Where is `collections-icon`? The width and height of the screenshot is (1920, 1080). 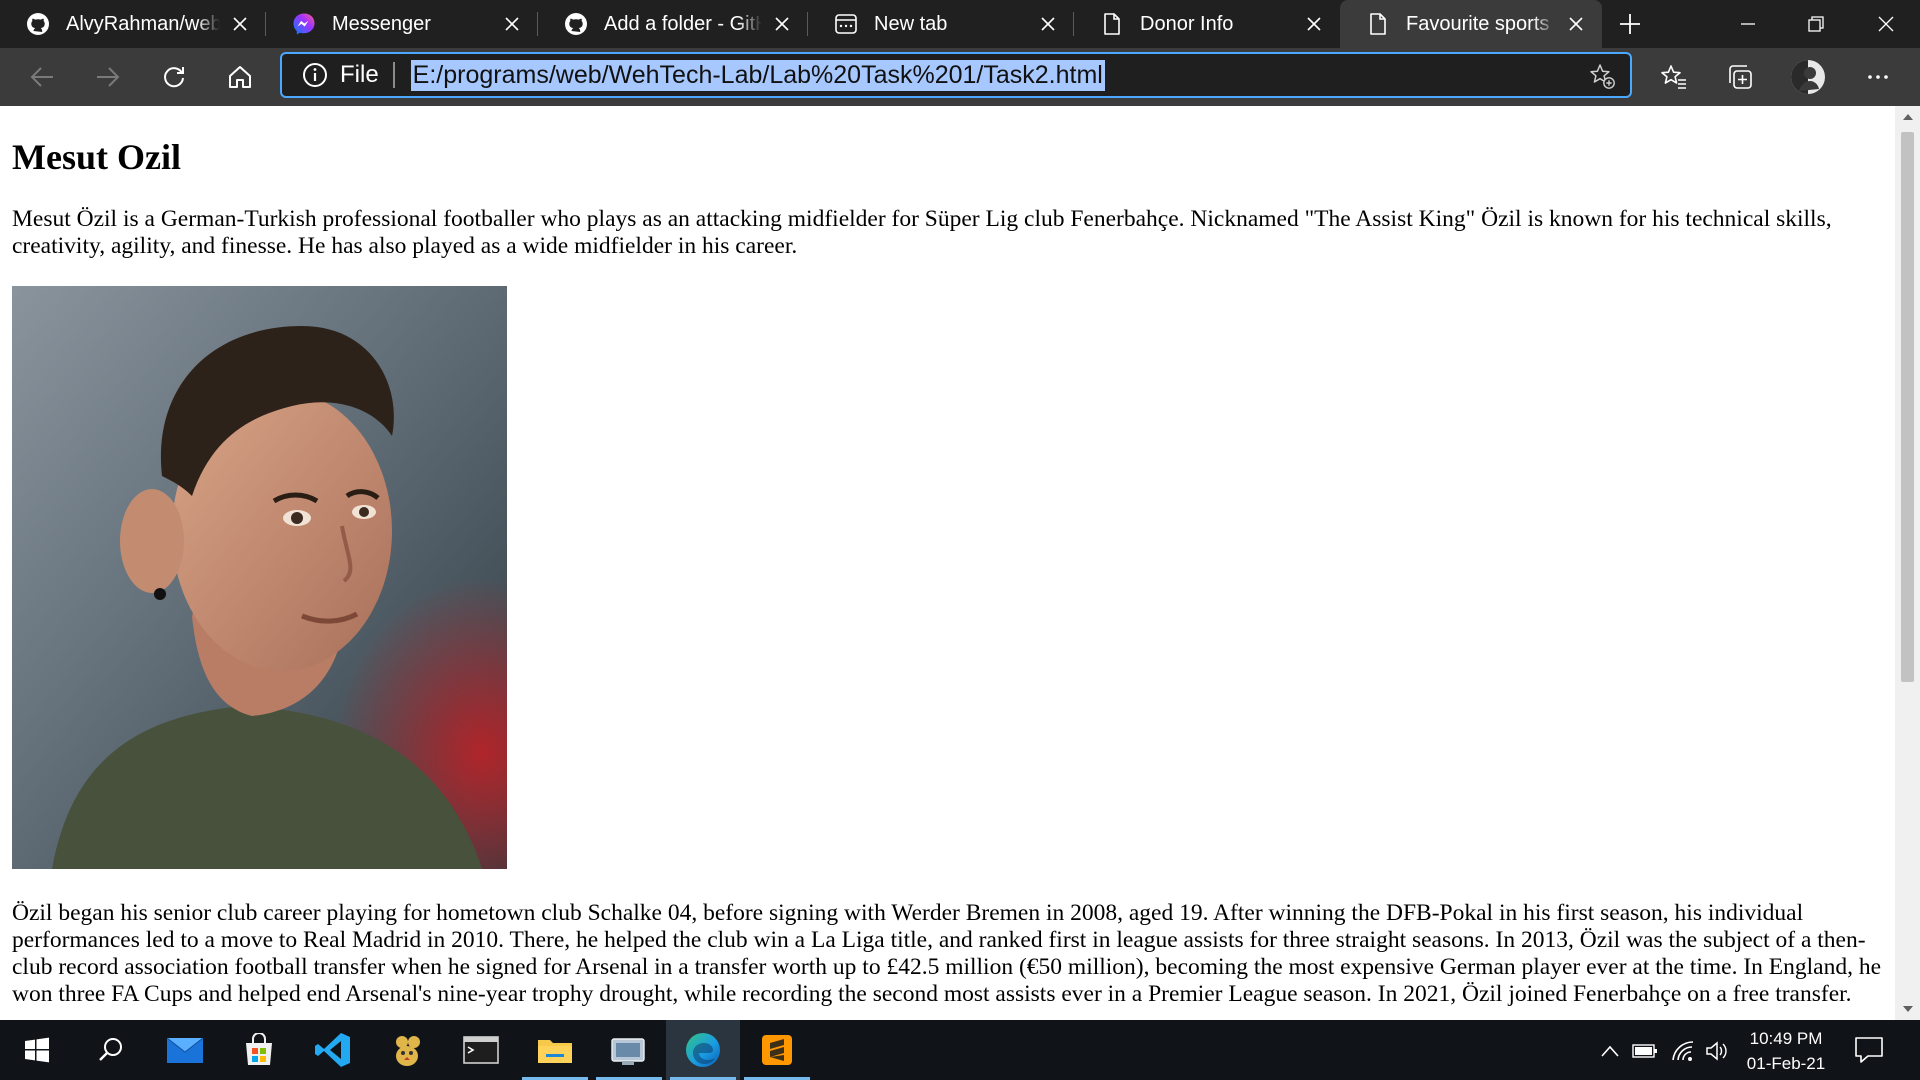 collections-icon is located at coordinates (1740, 77).